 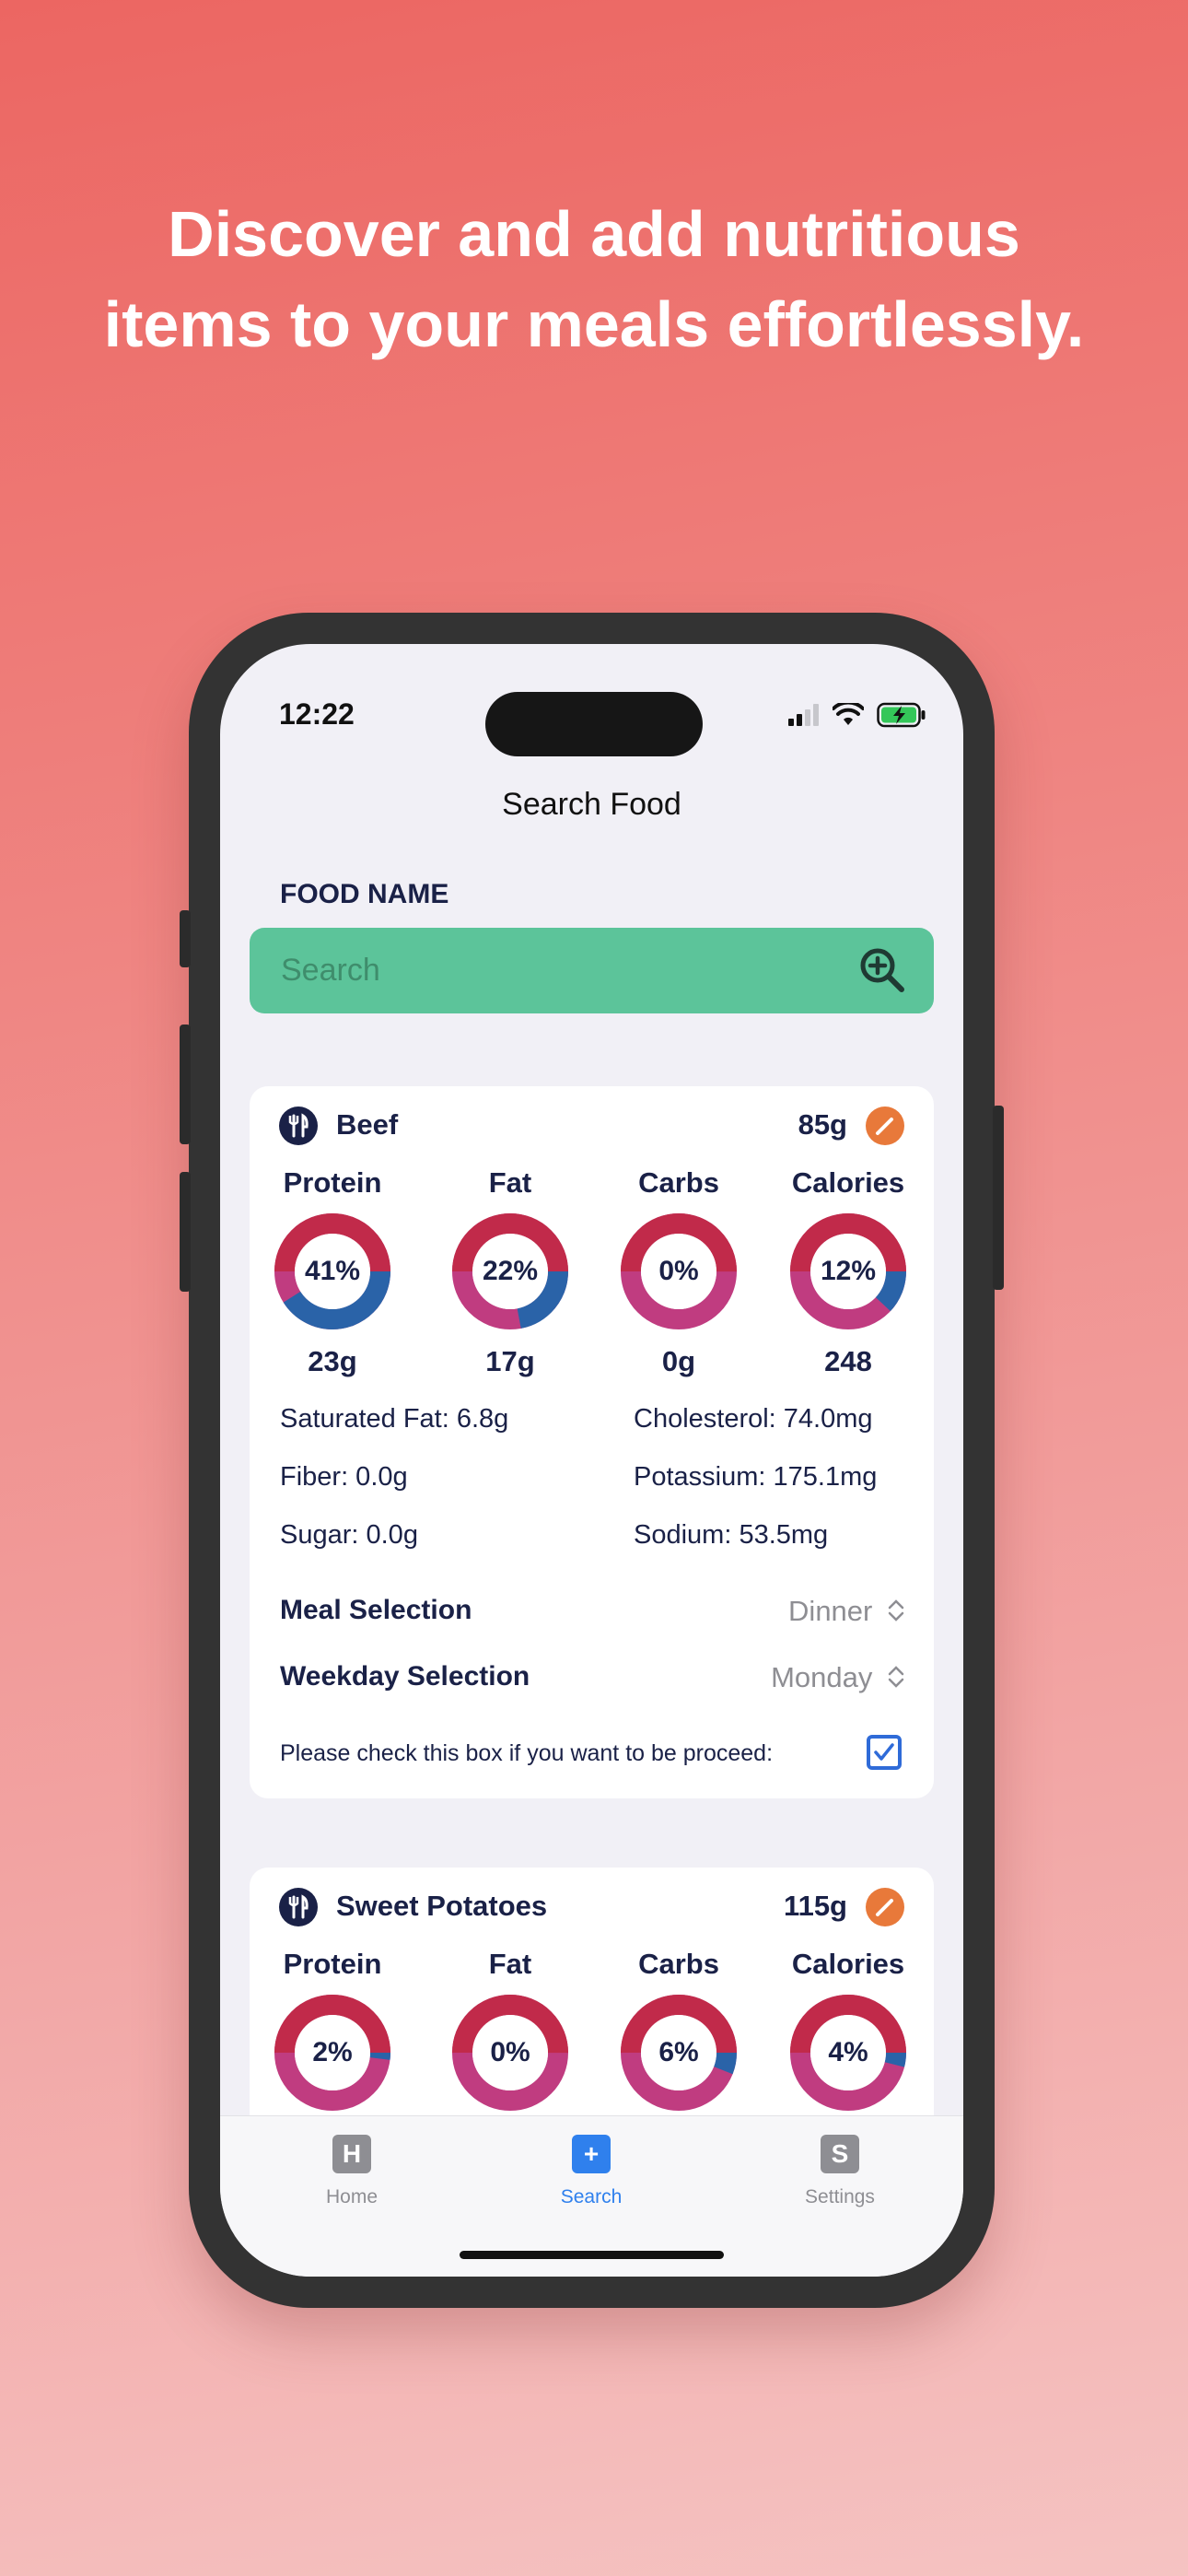 I want to click on fat-donut-chart: 0%, so click(x=510, y=2052).